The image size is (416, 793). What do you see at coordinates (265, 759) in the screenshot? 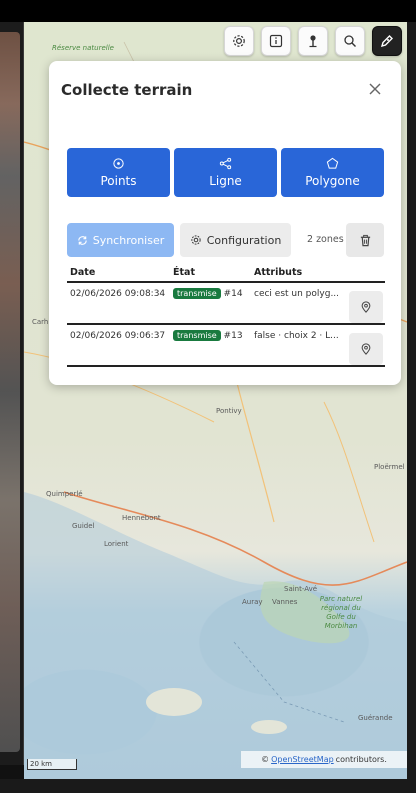
I see `attribution-prefix: ©` at bounding box center [265, 759].